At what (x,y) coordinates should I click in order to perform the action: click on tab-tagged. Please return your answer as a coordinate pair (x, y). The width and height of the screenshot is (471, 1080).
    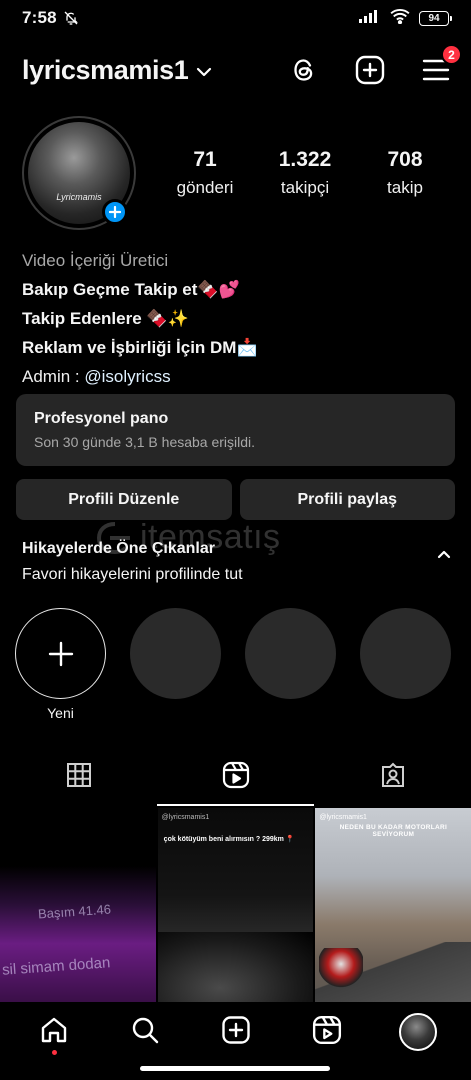
    Looking at the image, I should click on (392, 777).